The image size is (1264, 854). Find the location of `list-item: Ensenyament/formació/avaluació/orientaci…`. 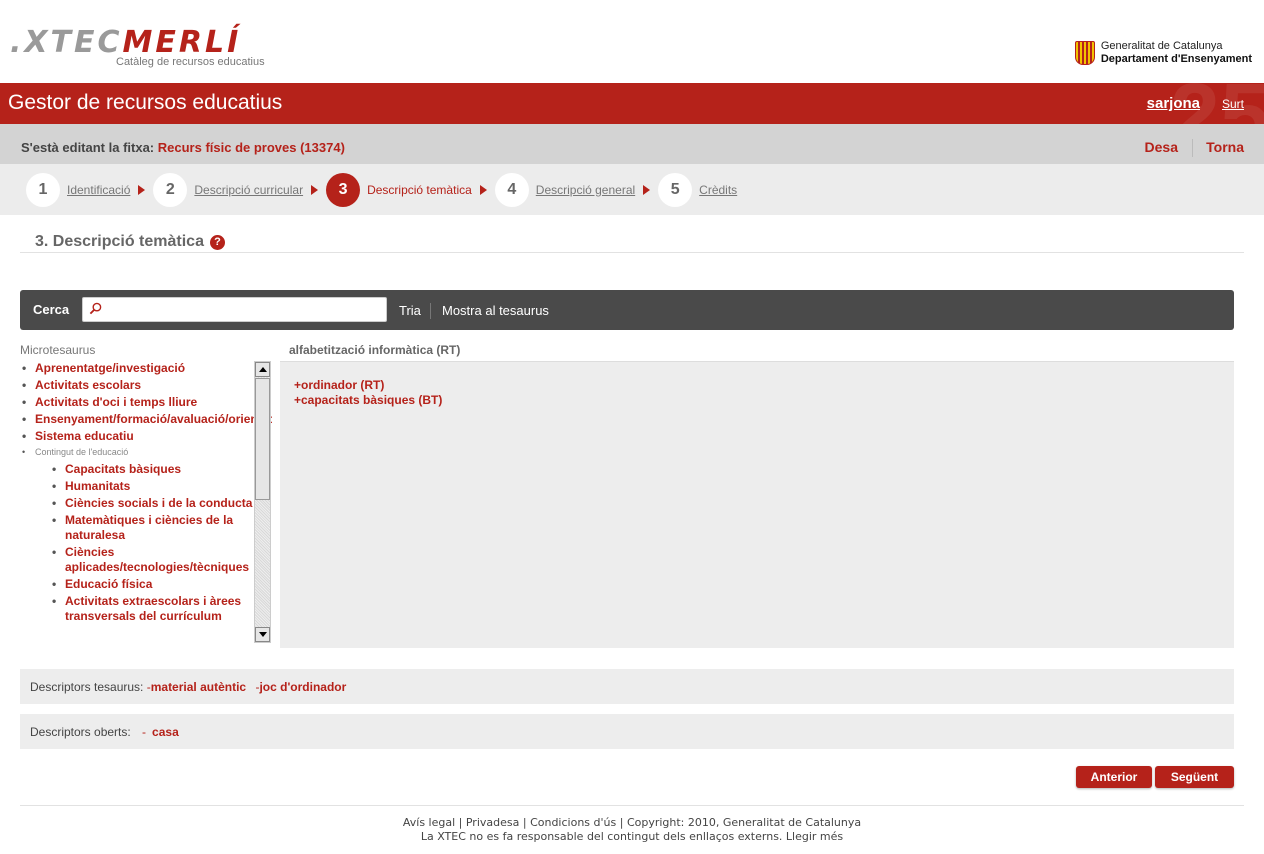

list-item: Ensenyament/formació/avaluació/orientaci… is located at coordinates (146, 419).